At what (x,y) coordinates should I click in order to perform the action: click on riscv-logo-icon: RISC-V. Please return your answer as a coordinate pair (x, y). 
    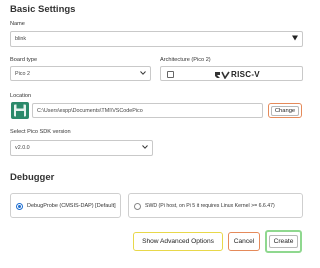
    Looking at the image, I should click on (237, 74).